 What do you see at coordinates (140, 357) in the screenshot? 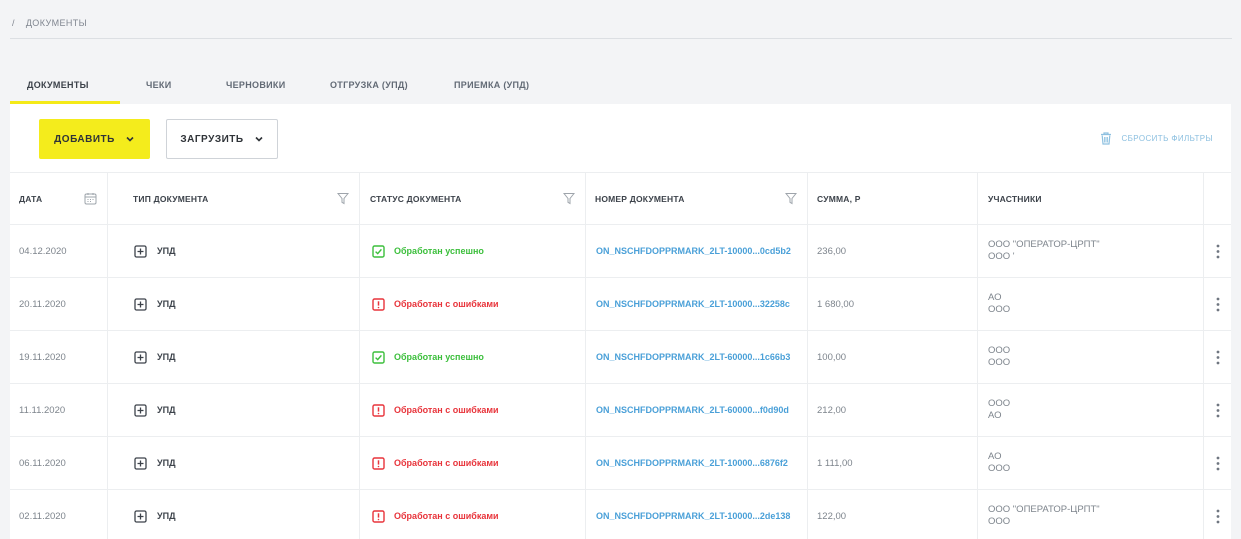
I see `plus-square-icon` at bounding box center [140, 357].